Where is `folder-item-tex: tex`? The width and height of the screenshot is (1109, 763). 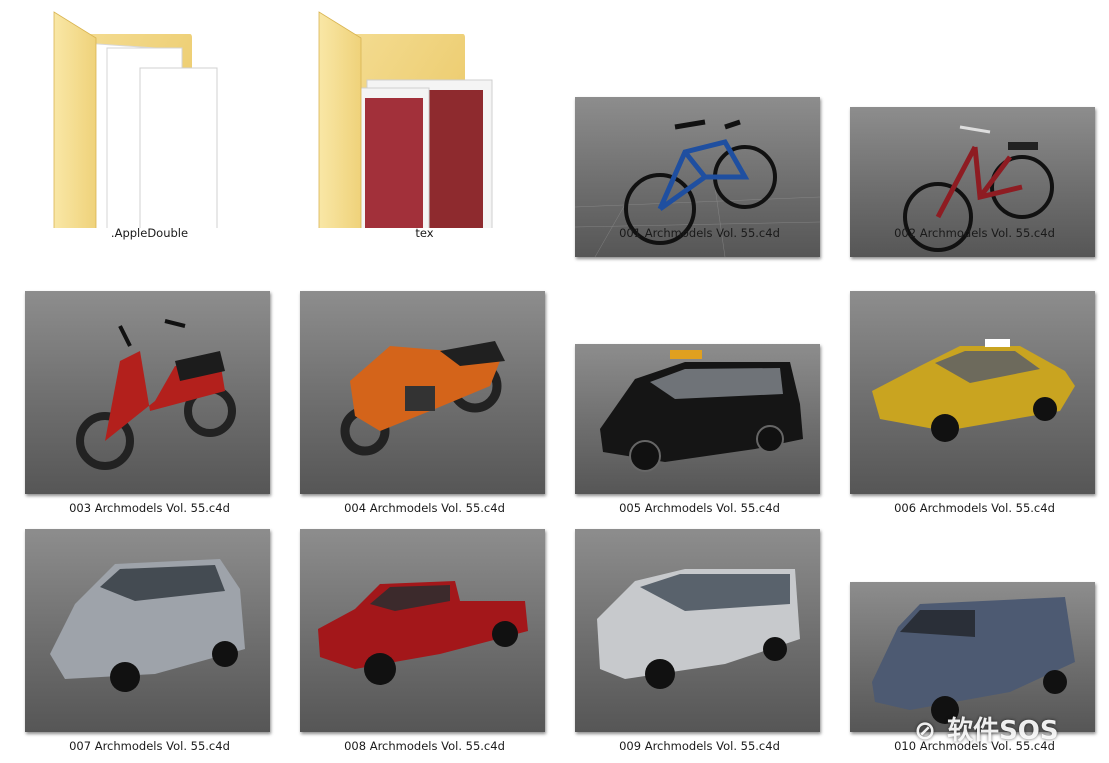 folder-item-tex: tex is located at coordinates (424, 139).